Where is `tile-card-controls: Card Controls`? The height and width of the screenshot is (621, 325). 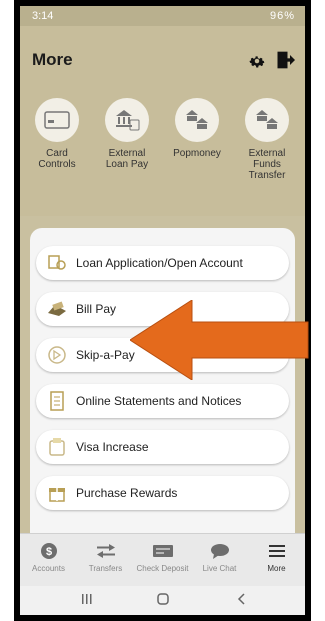 tile-card-controls: Card Controls is located at coordinates (57, 134).